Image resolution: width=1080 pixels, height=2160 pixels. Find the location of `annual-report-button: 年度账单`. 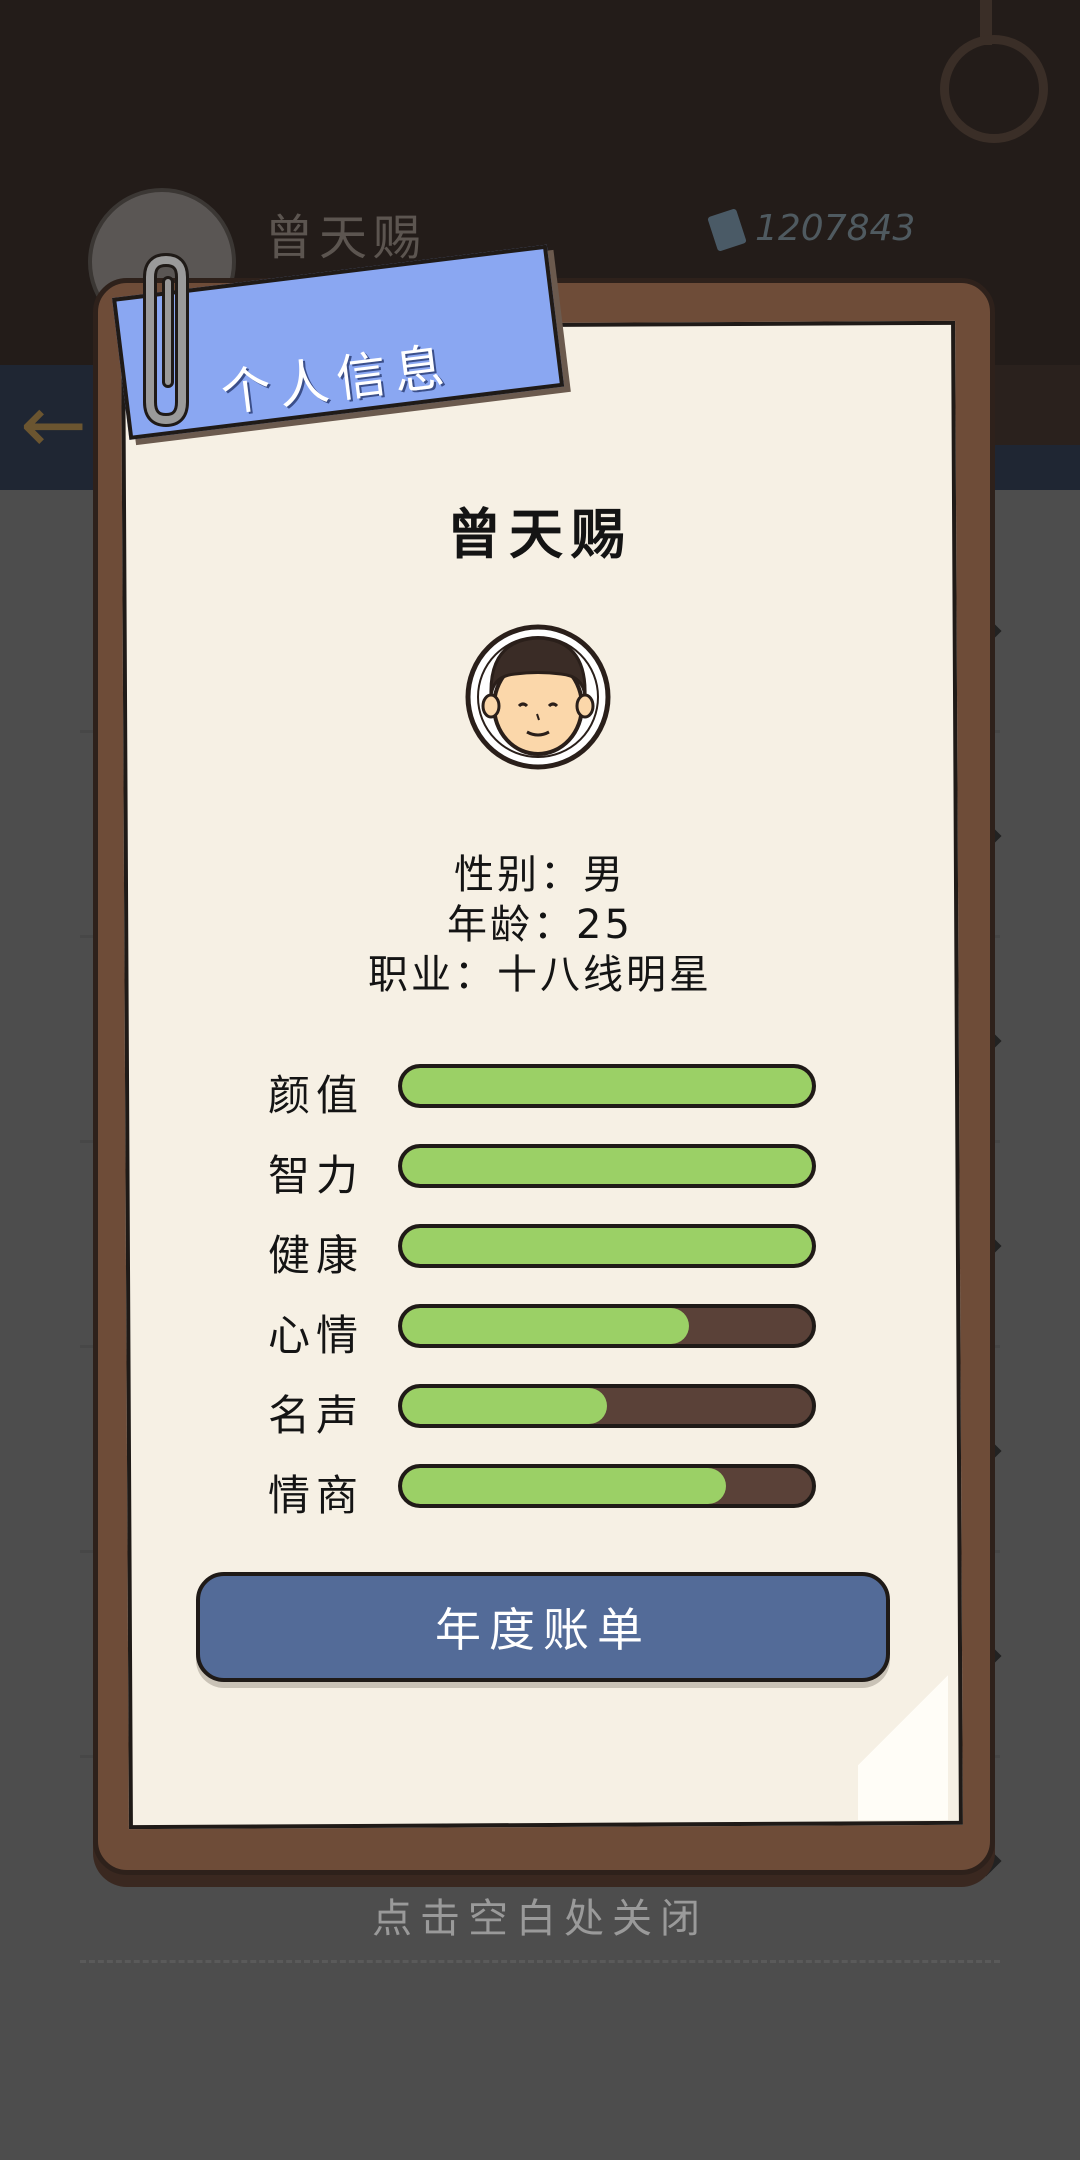

annual-report-button: 年度账单 is located at coordinates (543, 1627).